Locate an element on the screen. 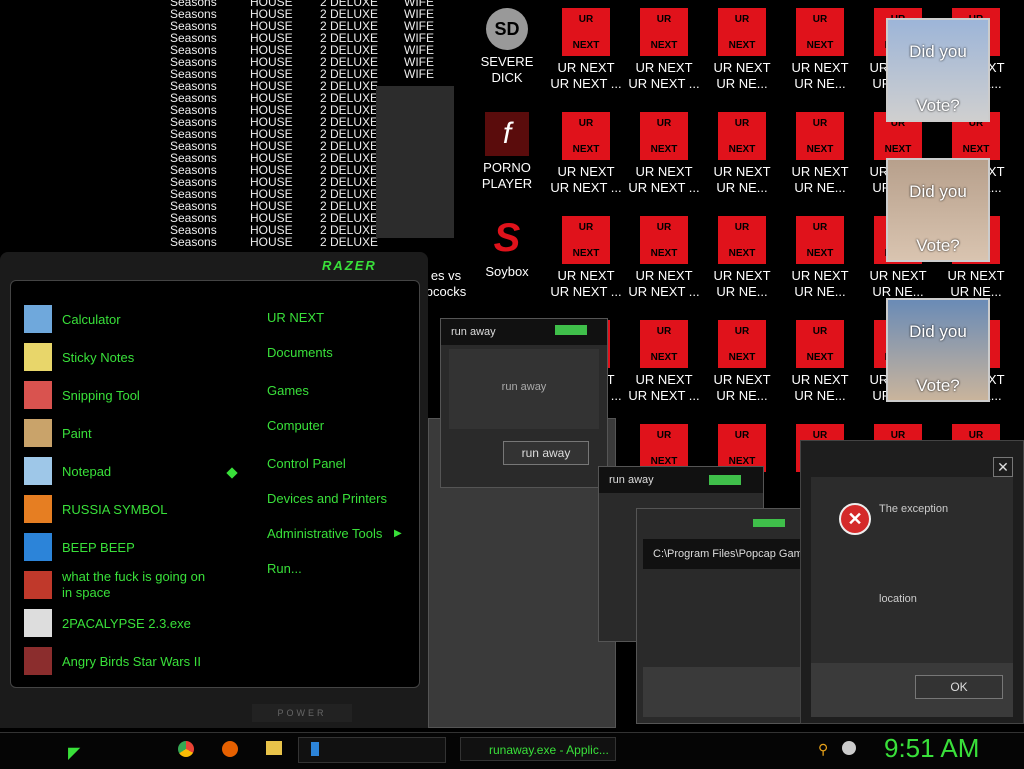 Image resolution: width=1024 pixels, height=769 pixels. photo-caption-bottom: Vote? is located at coordinates (938, 245).